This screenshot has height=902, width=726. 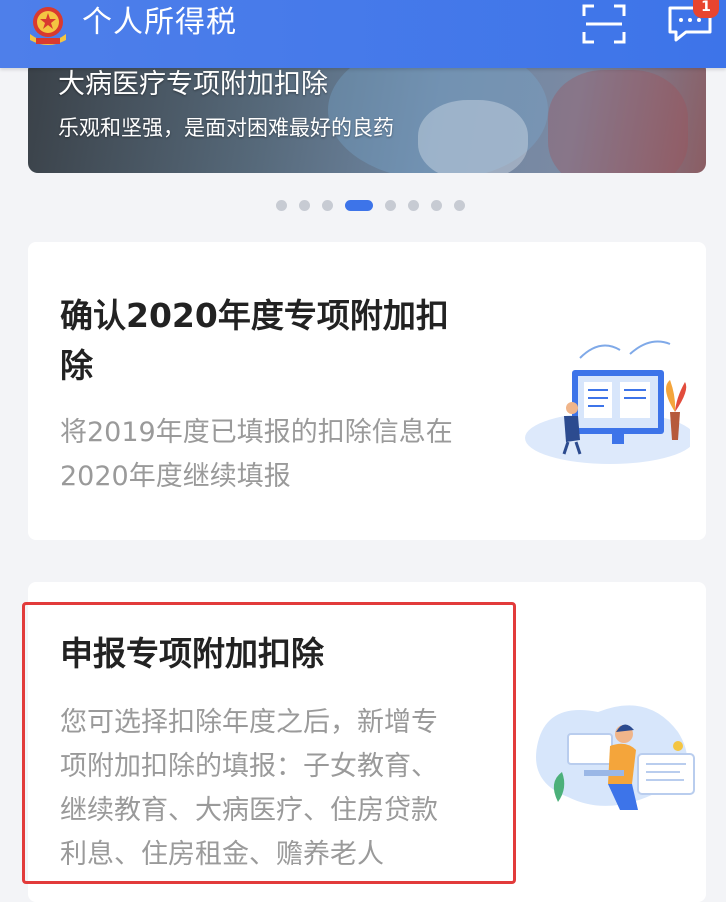 I want to click on pagination-dot-active, so click(x=359, y=205).